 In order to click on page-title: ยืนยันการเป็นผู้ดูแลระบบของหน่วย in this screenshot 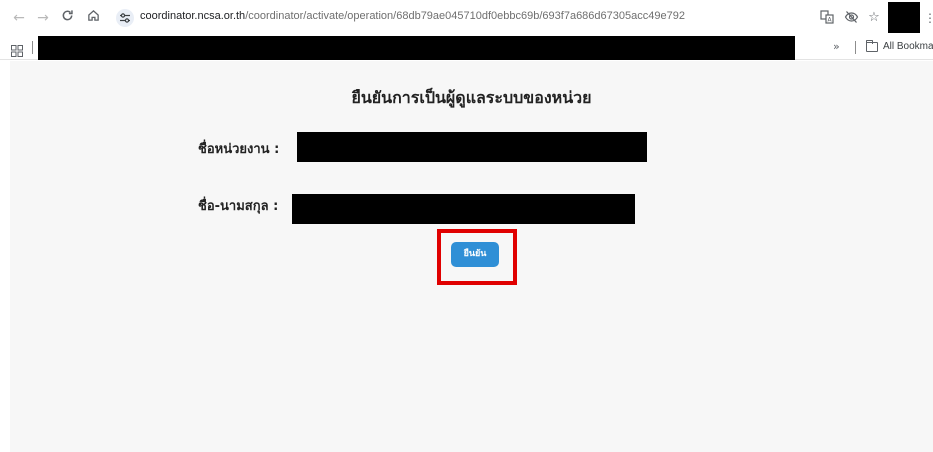, I will do `click(471, 97)`.